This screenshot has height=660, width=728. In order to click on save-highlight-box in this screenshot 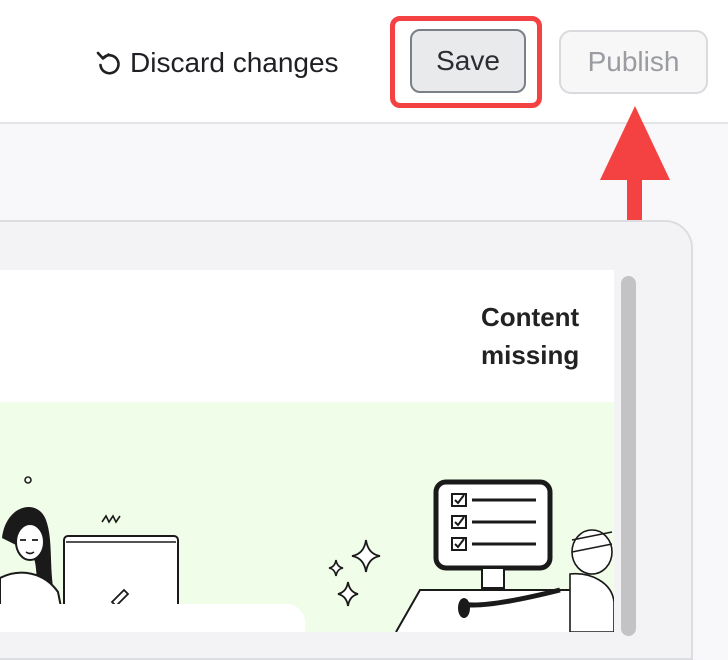, I will do `click(466, 62)`.